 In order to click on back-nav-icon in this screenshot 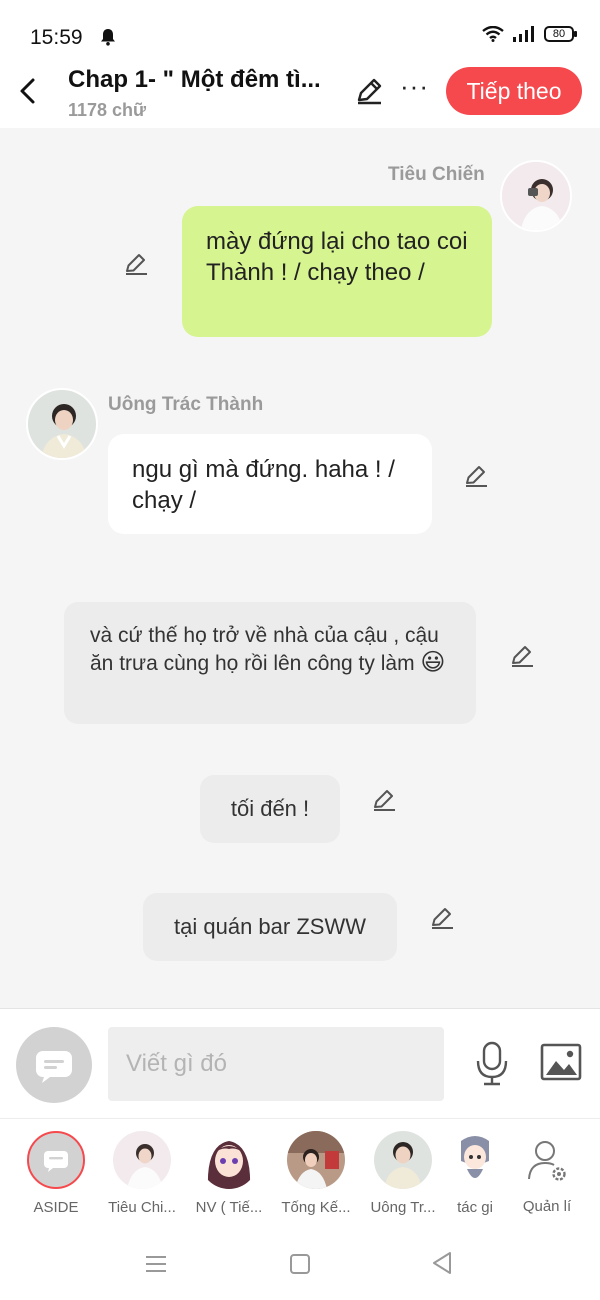, I will do `click(442, 1263)`.